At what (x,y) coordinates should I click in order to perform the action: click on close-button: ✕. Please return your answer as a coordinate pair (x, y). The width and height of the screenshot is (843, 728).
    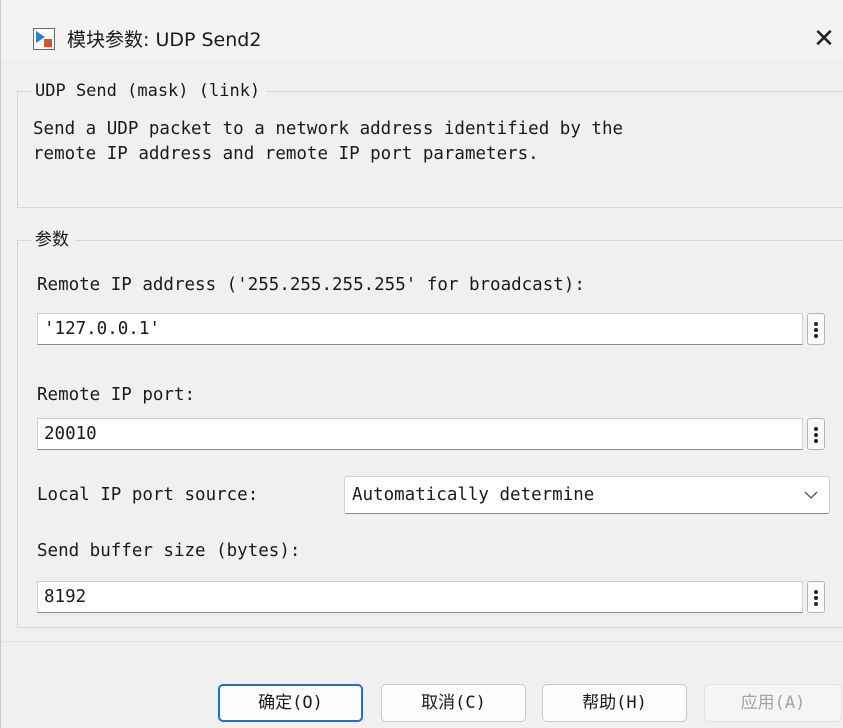
    Looking at the image, I should click on (824, 39).